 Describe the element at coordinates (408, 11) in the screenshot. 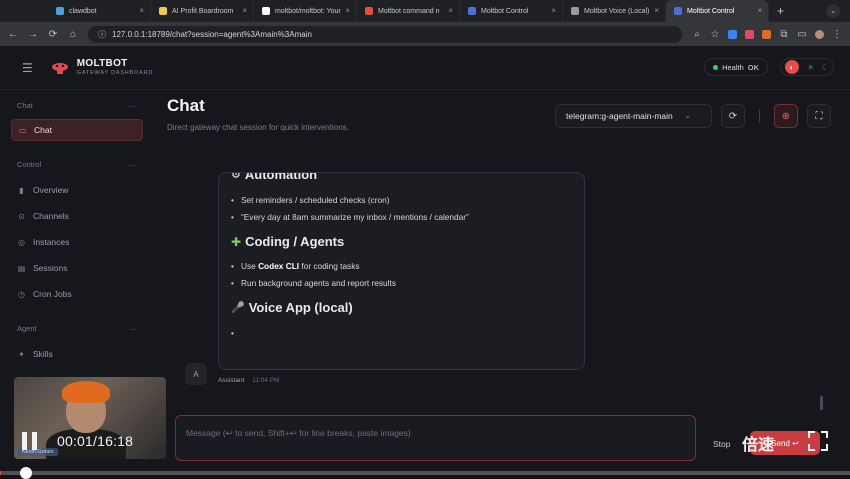

I see `browser-tab: Moltbot command n ×` at that location.